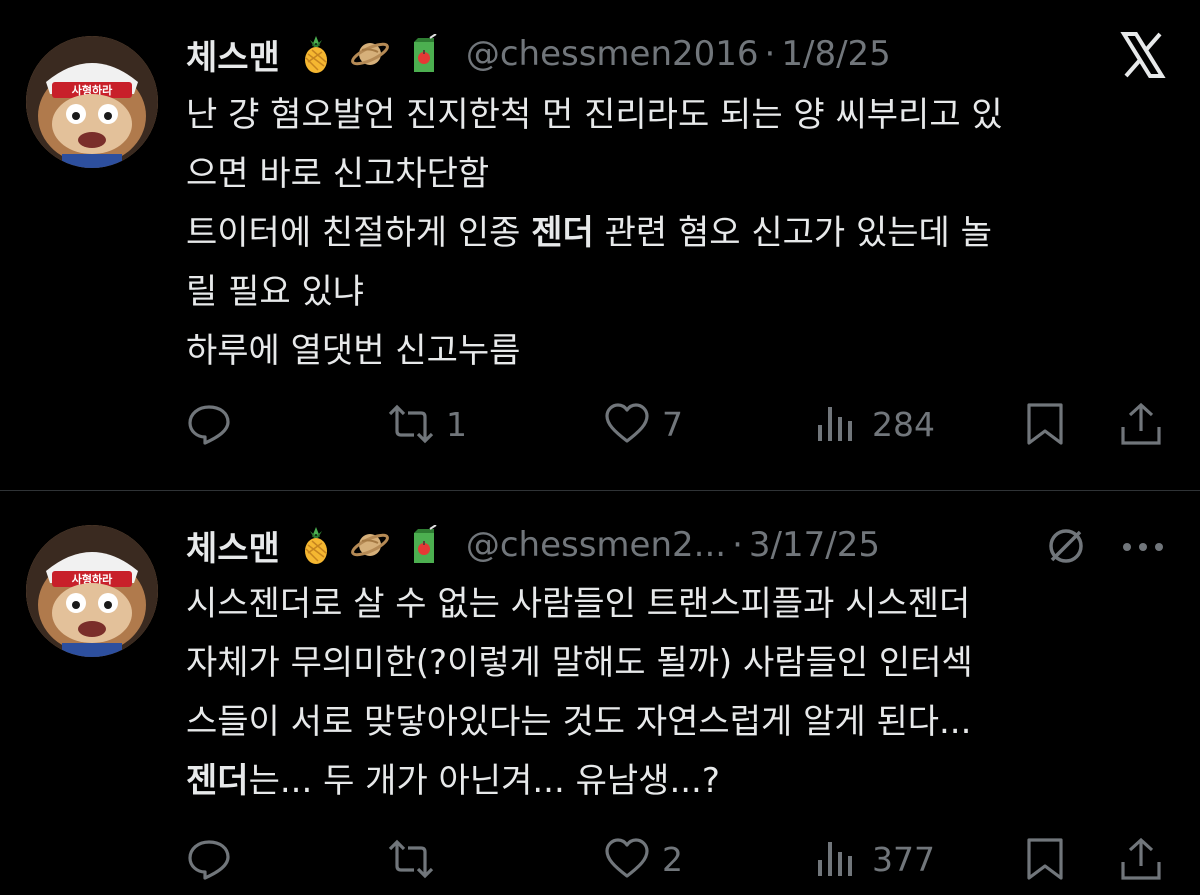 This screenshot has width=1200, height=895. I want to click on views-button: 377, so click(874, 859).